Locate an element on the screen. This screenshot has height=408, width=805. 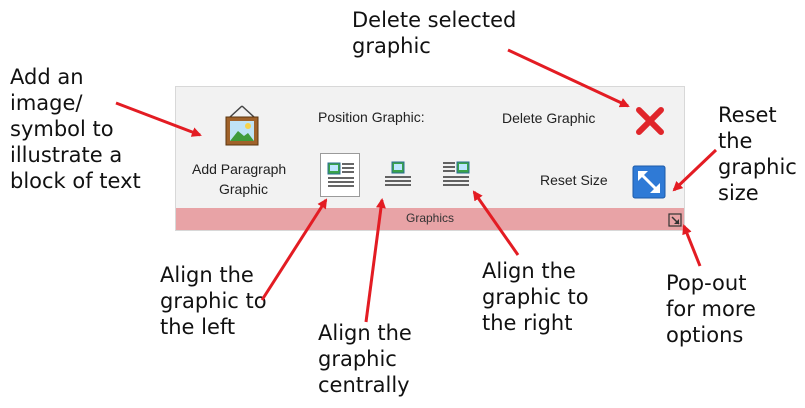
arrow-align-right is located at coordinates (496, 223).